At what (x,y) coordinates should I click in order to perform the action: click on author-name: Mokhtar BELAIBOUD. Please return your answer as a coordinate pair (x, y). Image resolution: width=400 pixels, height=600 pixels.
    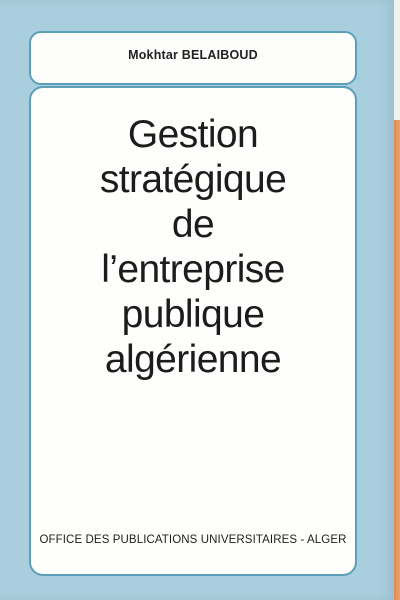
    Looking at the image, I should click on (193, 55).